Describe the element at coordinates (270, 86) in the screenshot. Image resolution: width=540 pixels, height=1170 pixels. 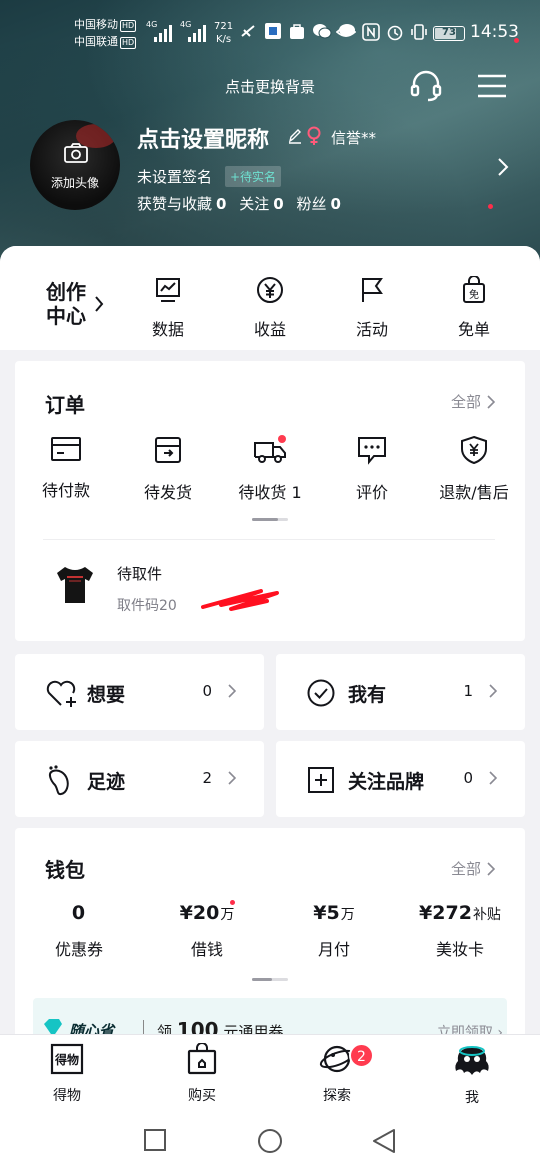
I see `change-background-button: 点击更换背景` at that location.